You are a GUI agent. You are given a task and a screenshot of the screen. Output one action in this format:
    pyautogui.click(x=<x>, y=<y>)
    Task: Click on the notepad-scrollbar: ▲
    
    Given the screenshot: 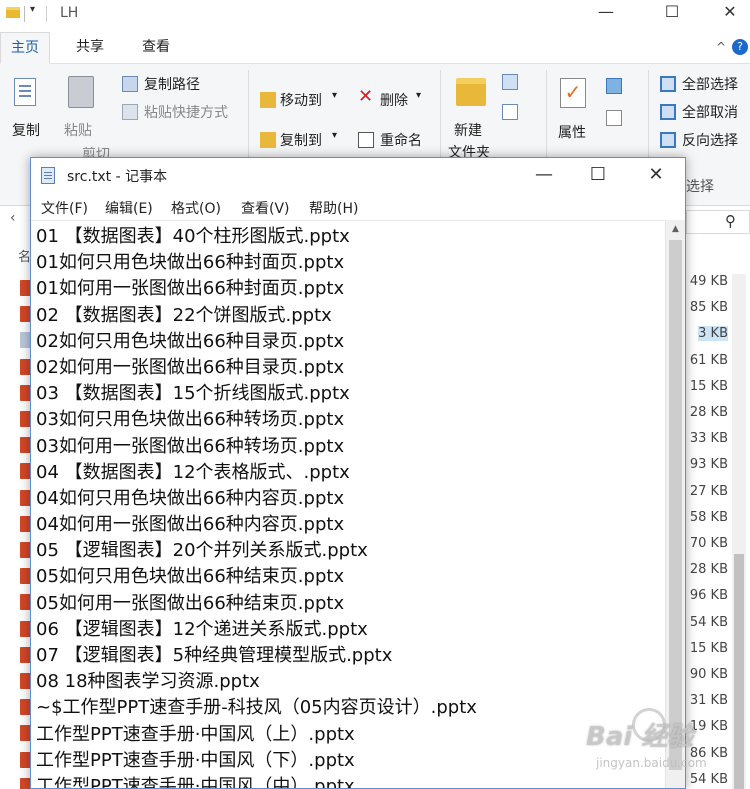 What is the action you would take?
    pyautogui.click(x=675, y=504)
    